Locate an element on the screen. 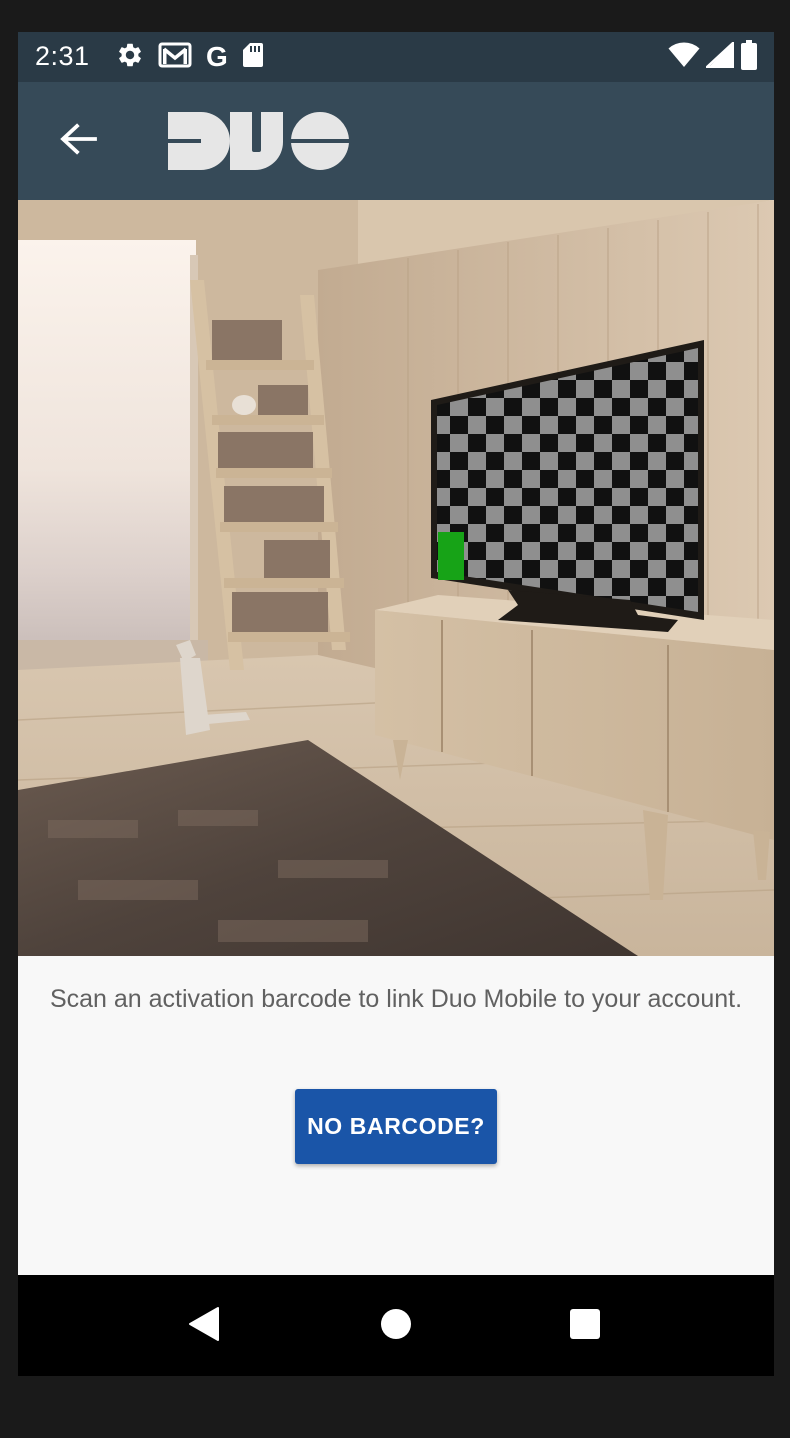 The height and width of the screenshot is (1438, 790). settings-icon is located at coordinates (130, 57).